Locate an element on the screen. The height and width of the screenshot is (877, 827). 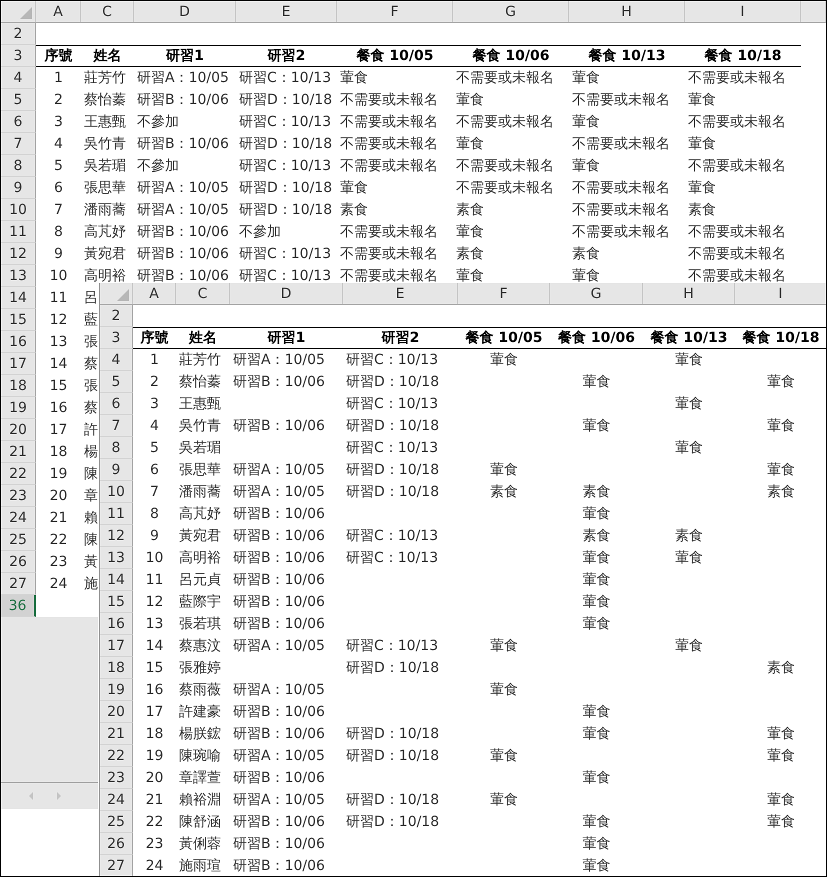
table-cell: 18 is located at coordinates (59, 452).